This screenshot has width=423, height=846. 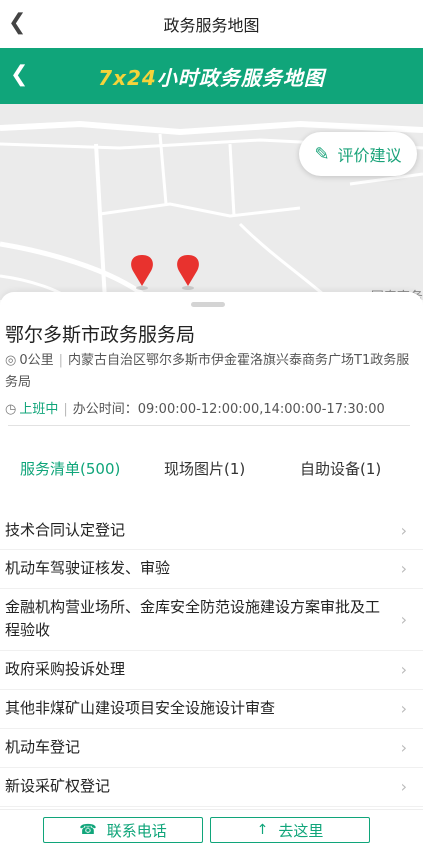 What do you see at coordinates (193, 618) in the screenshot?
I see `service-item-label: 金融机构营业场所、金库安全防范设施建设方案审批及工程验收` at bounding box center [193, 618].